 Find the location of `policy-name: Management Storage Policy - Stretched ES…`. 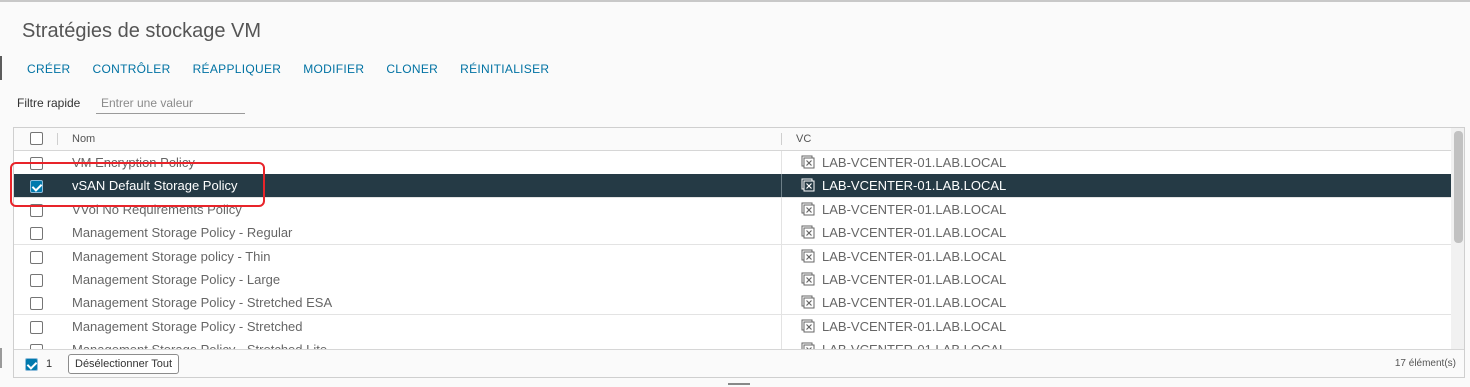

policy-name: Management Storage Policy - Stretched ES… is located at coordinates (202, 302).